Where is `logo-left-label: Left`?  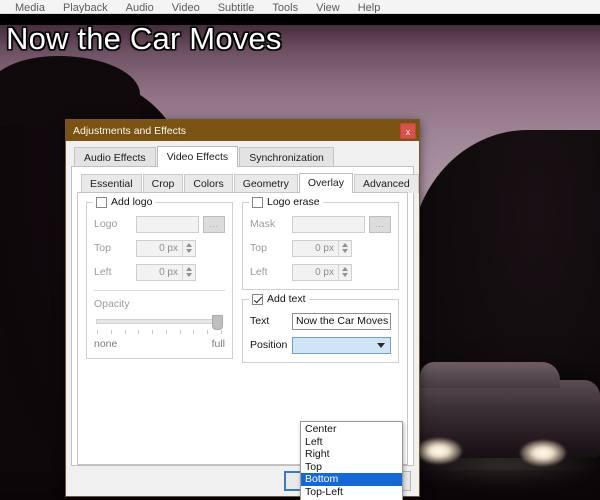
logo-left-label: Left is located at coordinates (103, 272).